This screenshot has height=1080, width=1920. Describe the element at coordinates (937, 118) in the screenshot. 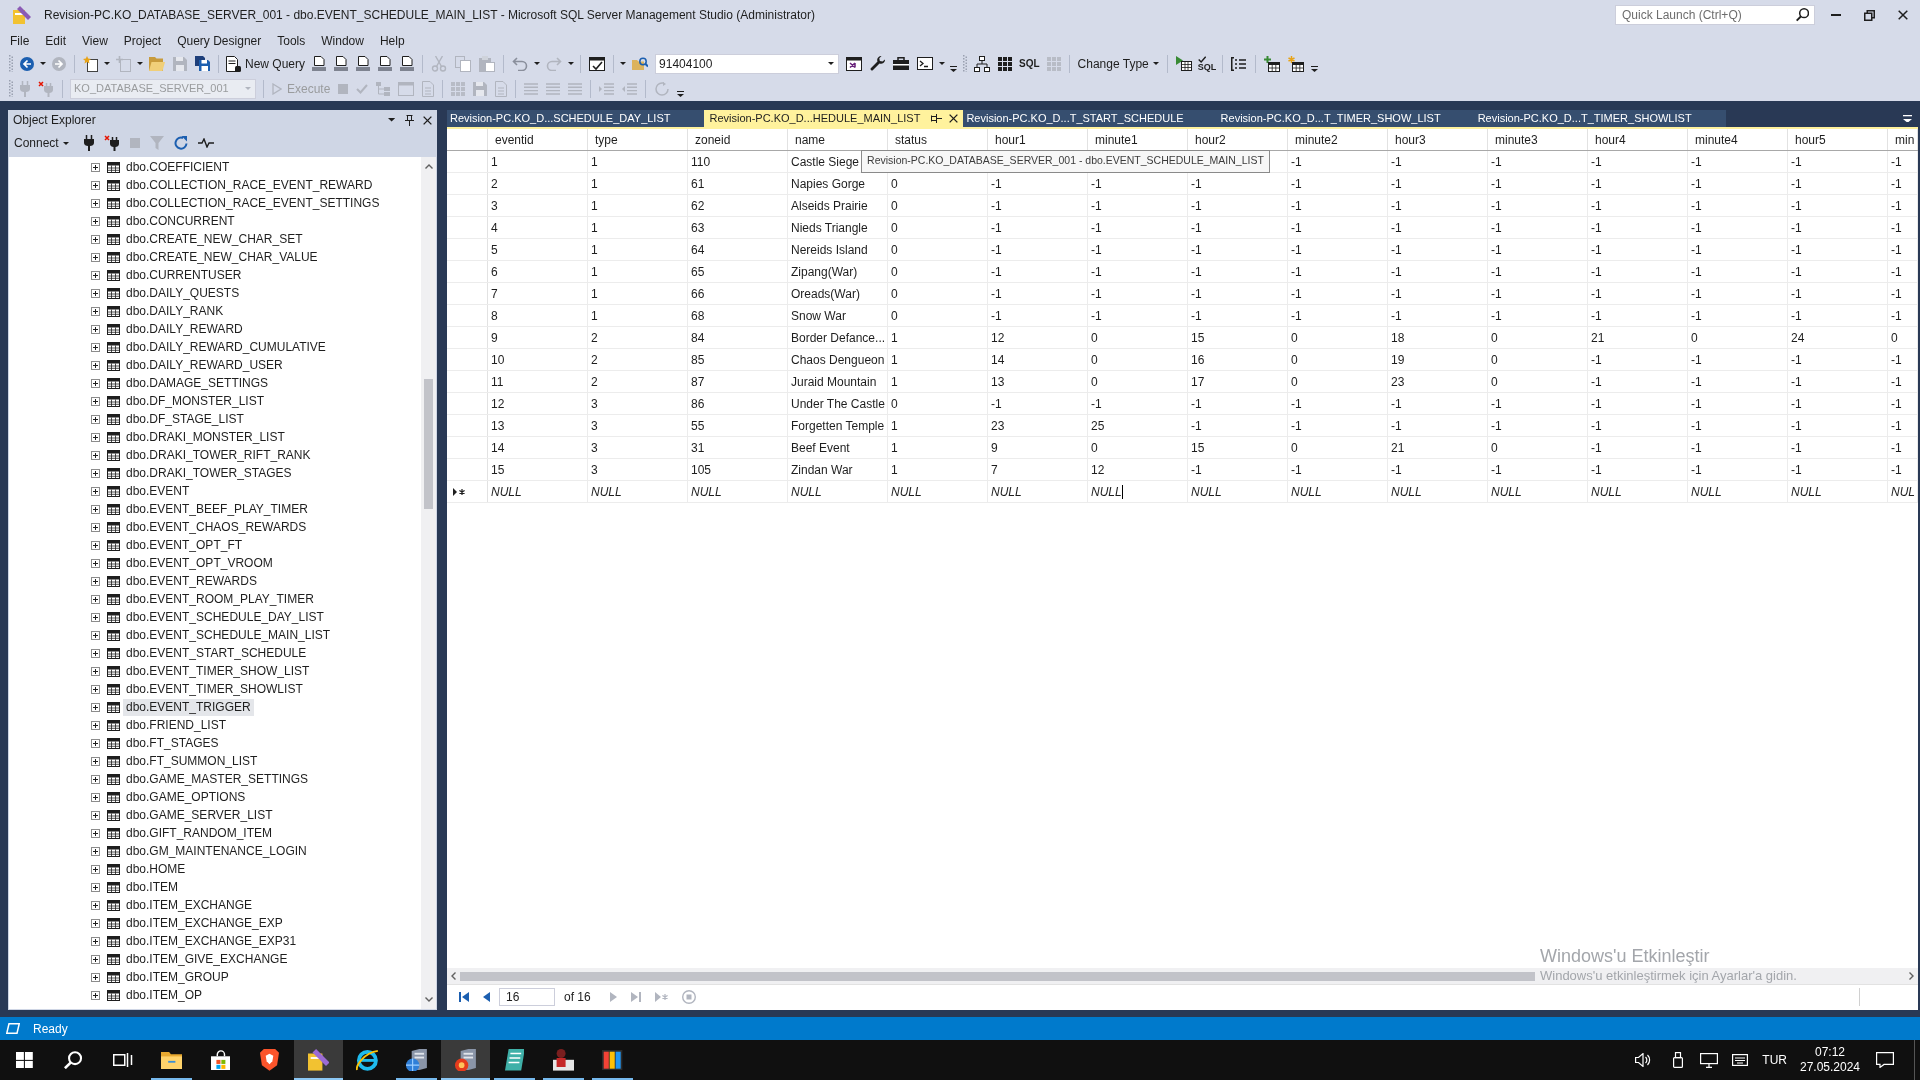

I see `side-pin-icon` at that location.